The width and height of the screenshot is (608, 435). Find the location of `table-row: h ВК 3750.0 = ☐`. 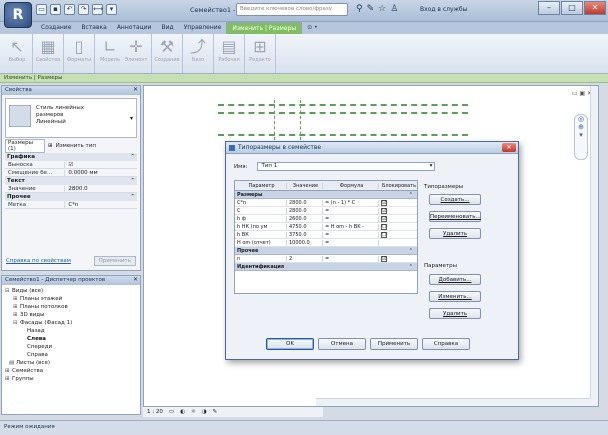

table-row: h ВК 3750.0 = ☐ is located at coordinates (326, 235).